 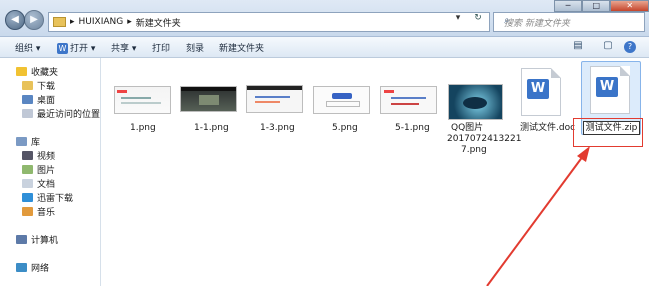 I want to click on annotation-arrow, so click(x=538, y=216).